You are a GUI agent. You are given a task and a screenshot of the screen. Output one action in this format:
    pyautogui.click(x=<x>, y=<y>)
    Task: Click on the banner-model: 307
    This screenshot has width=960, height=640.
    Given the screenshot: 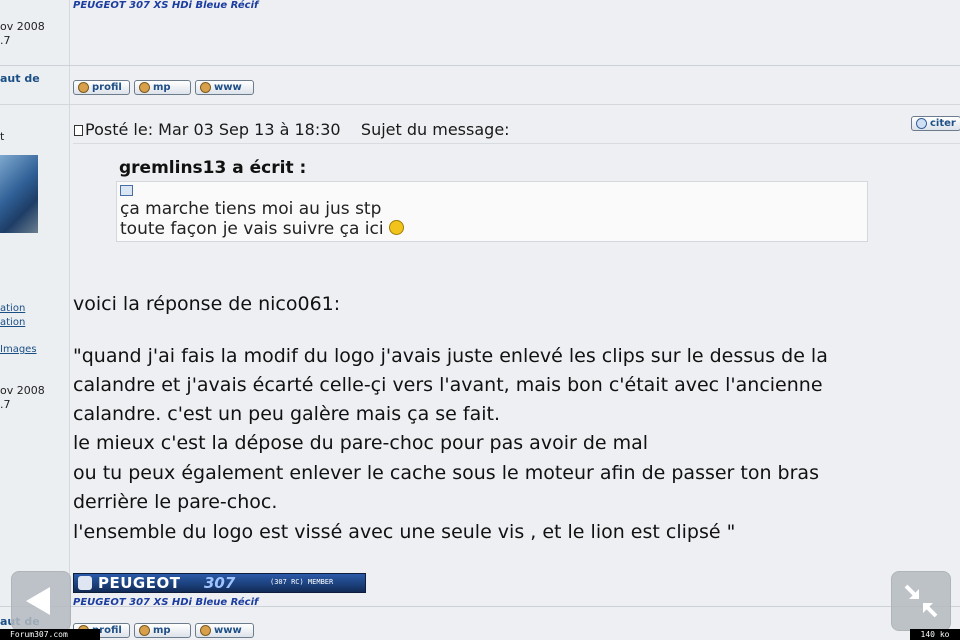 What is the action you would take?
    pyautogui.click(x=220, y=583)
    